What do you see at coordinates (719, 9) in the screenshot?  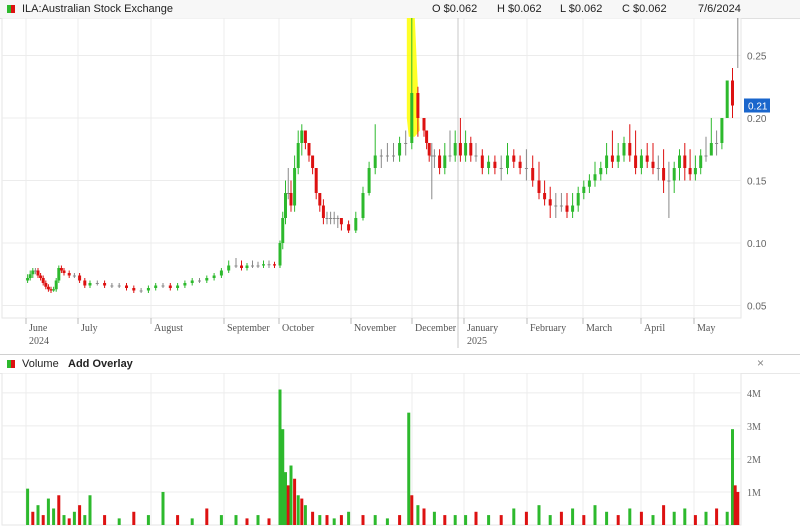 I see `ohlc-date: 7/6/2024` at bounding box center [719, 9].